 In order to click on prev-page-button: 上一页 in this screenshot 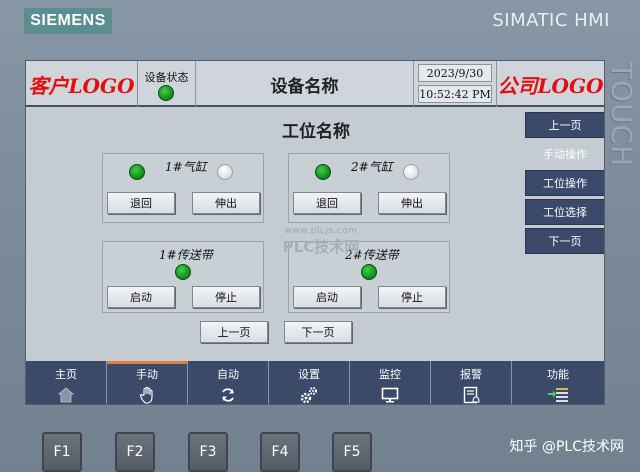, I will do `click(234, 332)`.